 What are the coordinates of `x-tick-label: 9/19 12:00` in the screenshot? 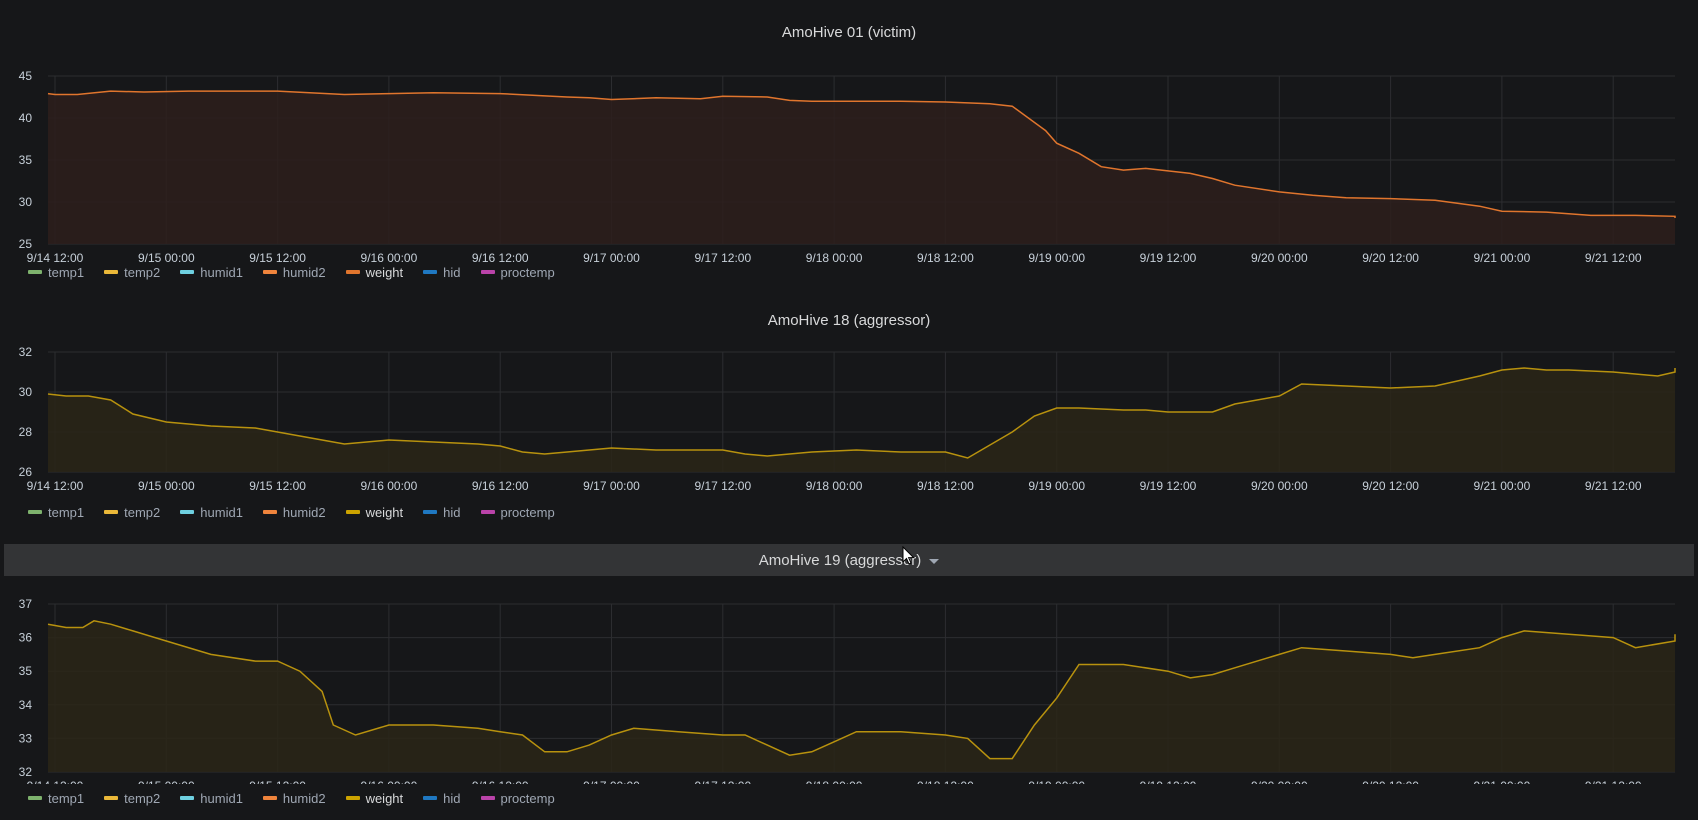 It's located at (1168, 258).